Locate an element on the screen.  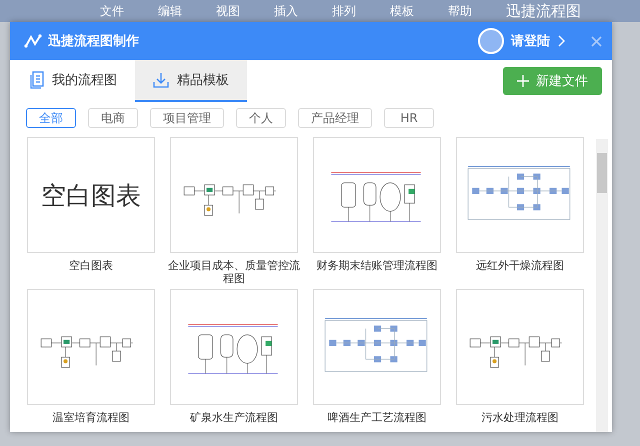
template-title: 啤酒生产工艺流程图 is located at coordinates (377, 417).